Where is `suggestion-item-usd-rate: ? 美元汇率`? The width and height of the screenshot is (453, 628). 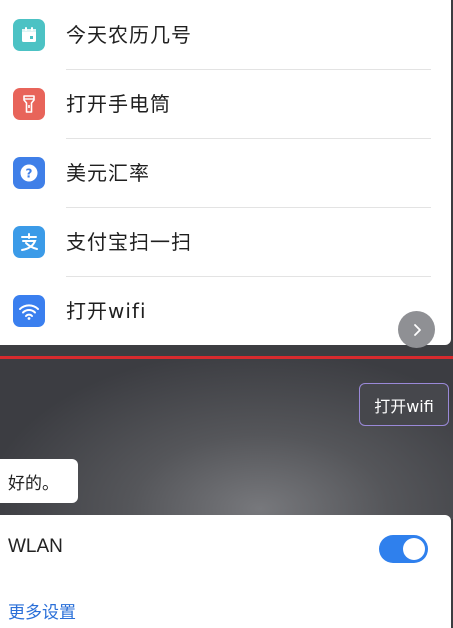
suggestion-item-usd-rate: ? 美元汇率 is located at coordinates (225, 173).